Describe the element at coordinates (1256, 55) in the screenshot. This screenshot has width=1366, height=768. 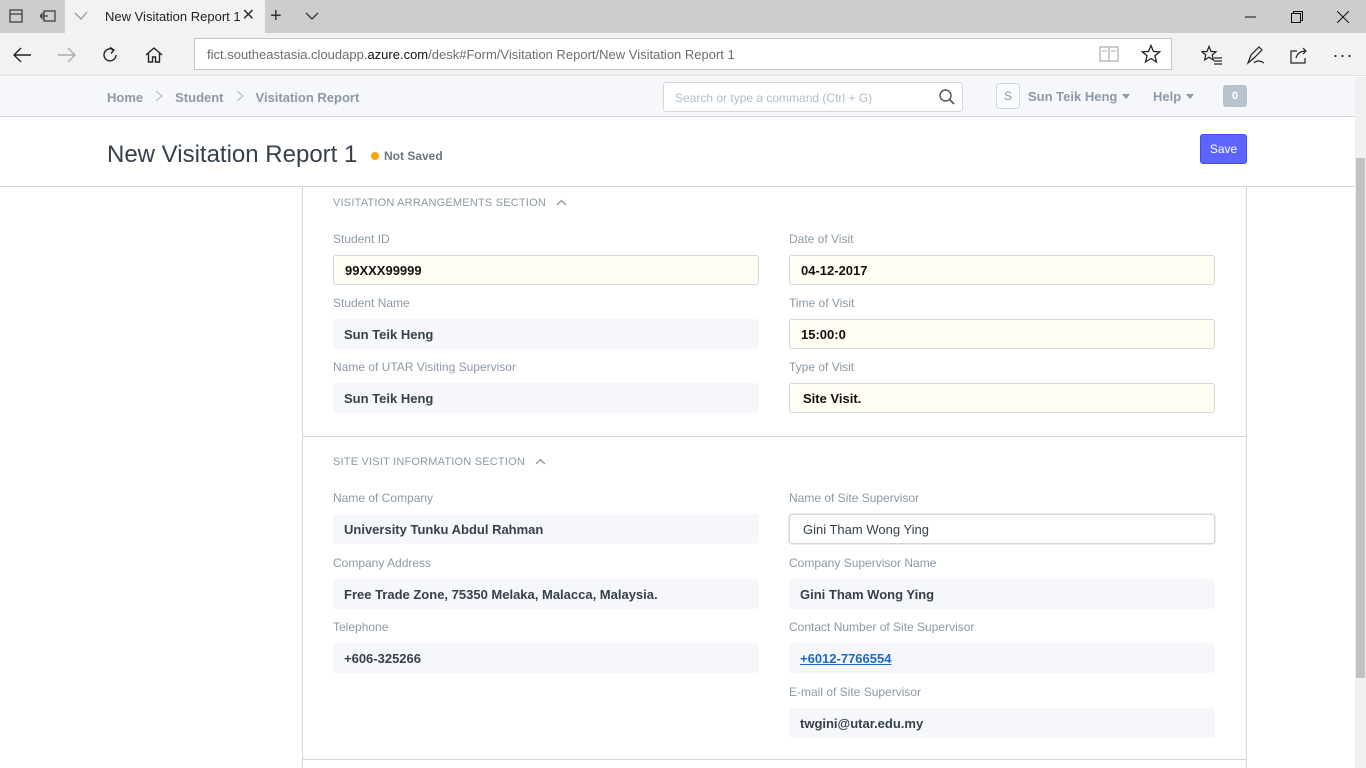
I see `pen-notes-icon` at that location.